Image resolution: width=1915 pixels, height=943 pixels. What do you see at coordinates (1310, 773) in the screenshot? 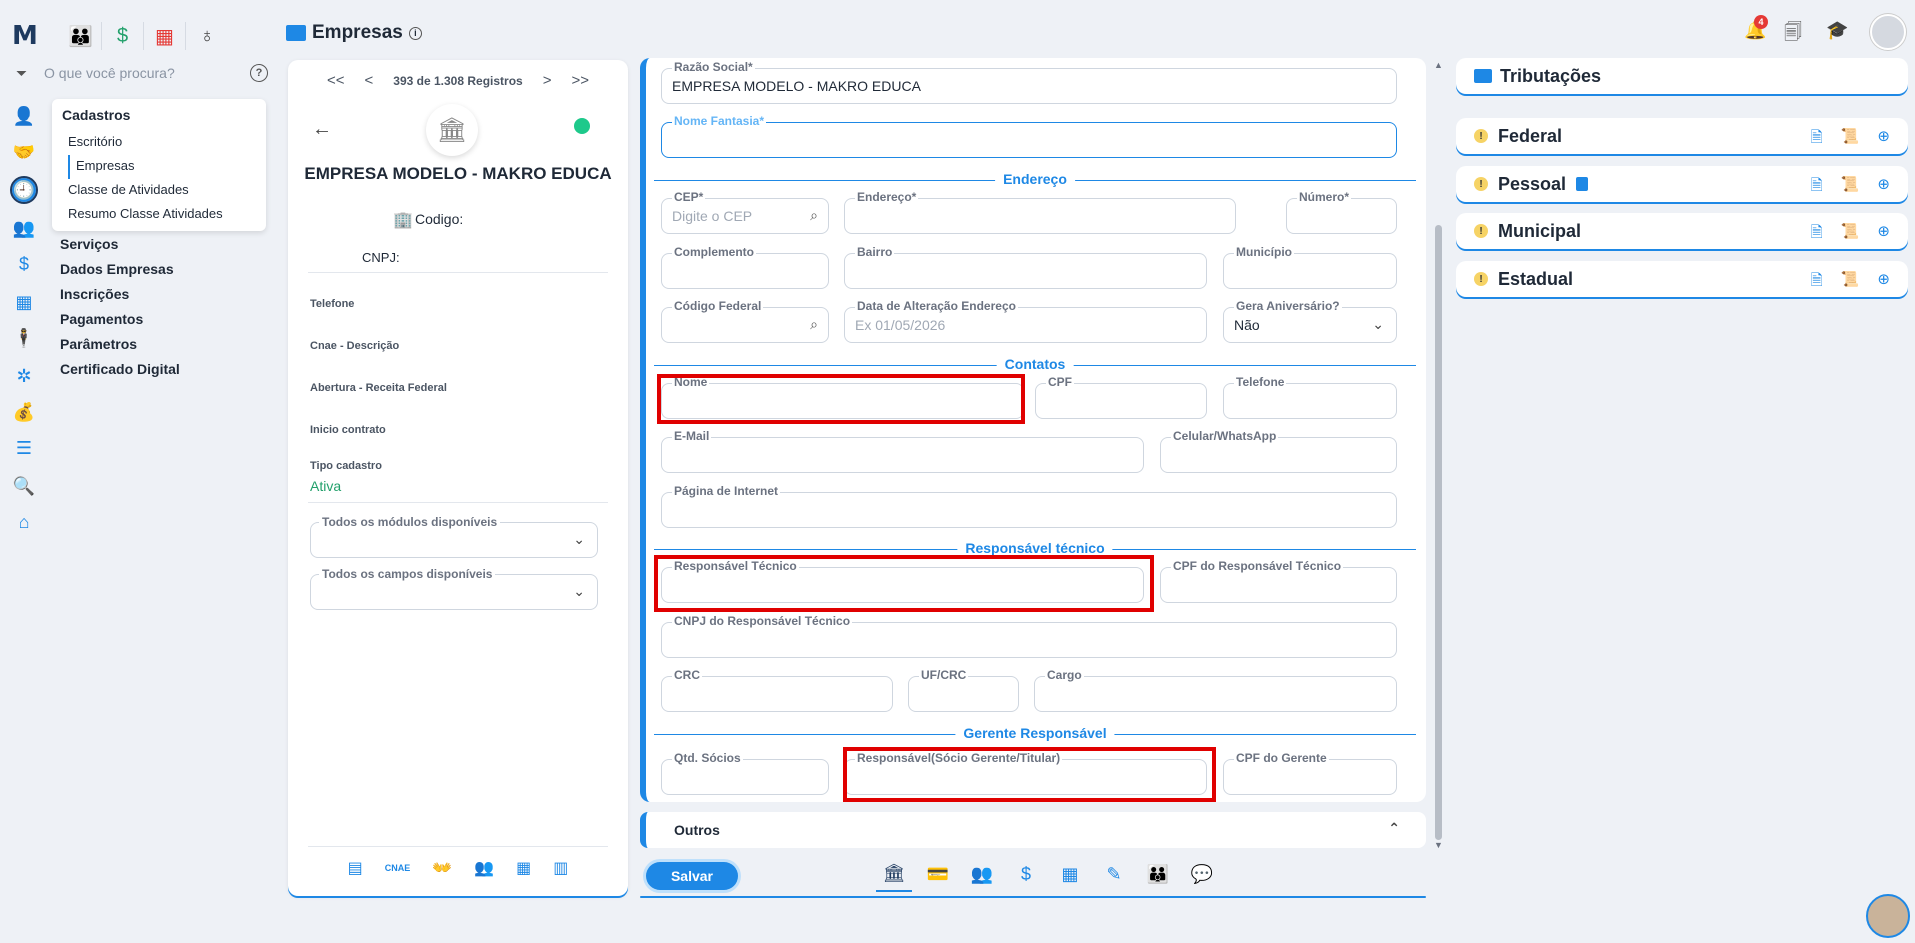
I see `cpf-gerente-field: CPF do Gerente` at bounding box center [1310, 773].